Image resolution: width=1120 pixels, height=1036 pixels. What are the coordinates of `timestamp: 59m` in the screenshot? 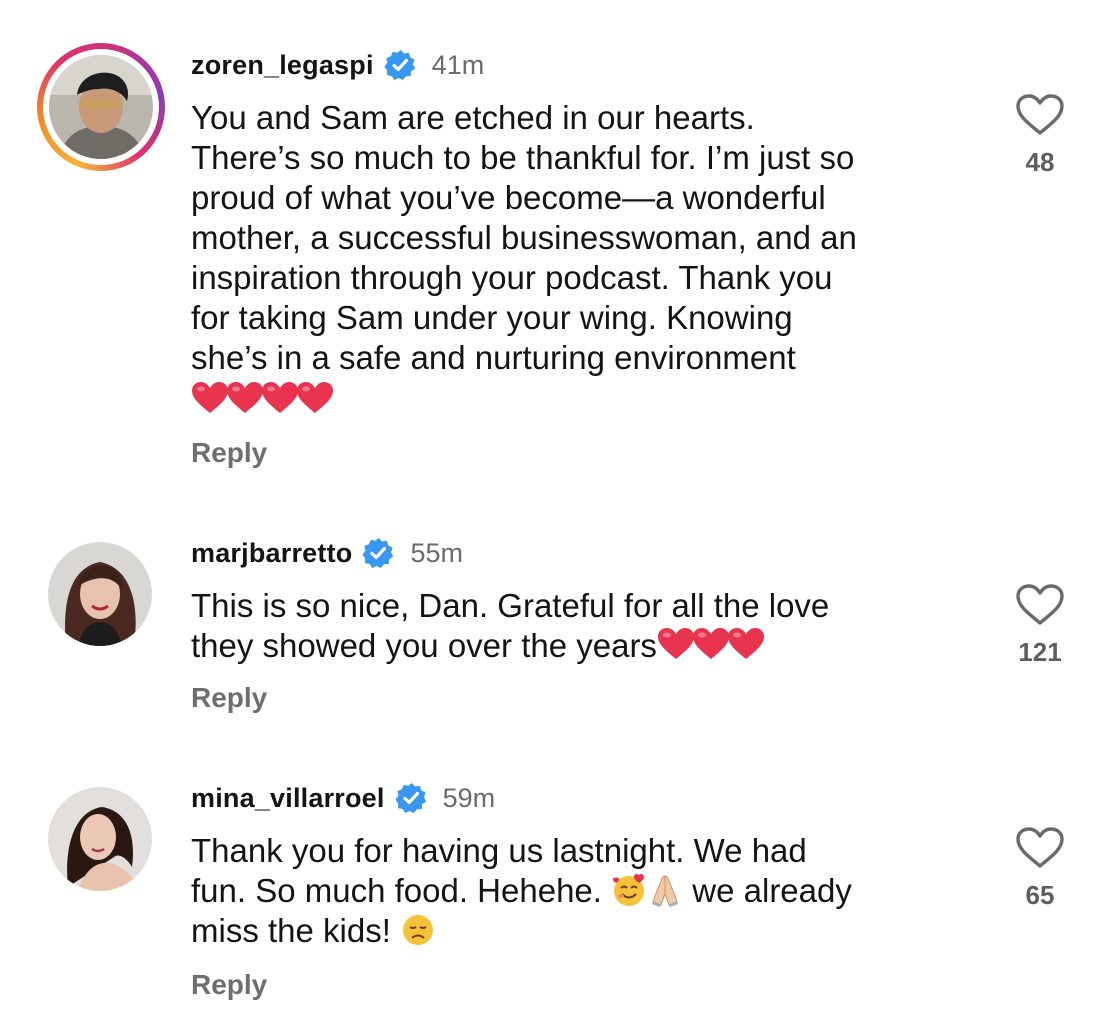 It's located at (469, 797).